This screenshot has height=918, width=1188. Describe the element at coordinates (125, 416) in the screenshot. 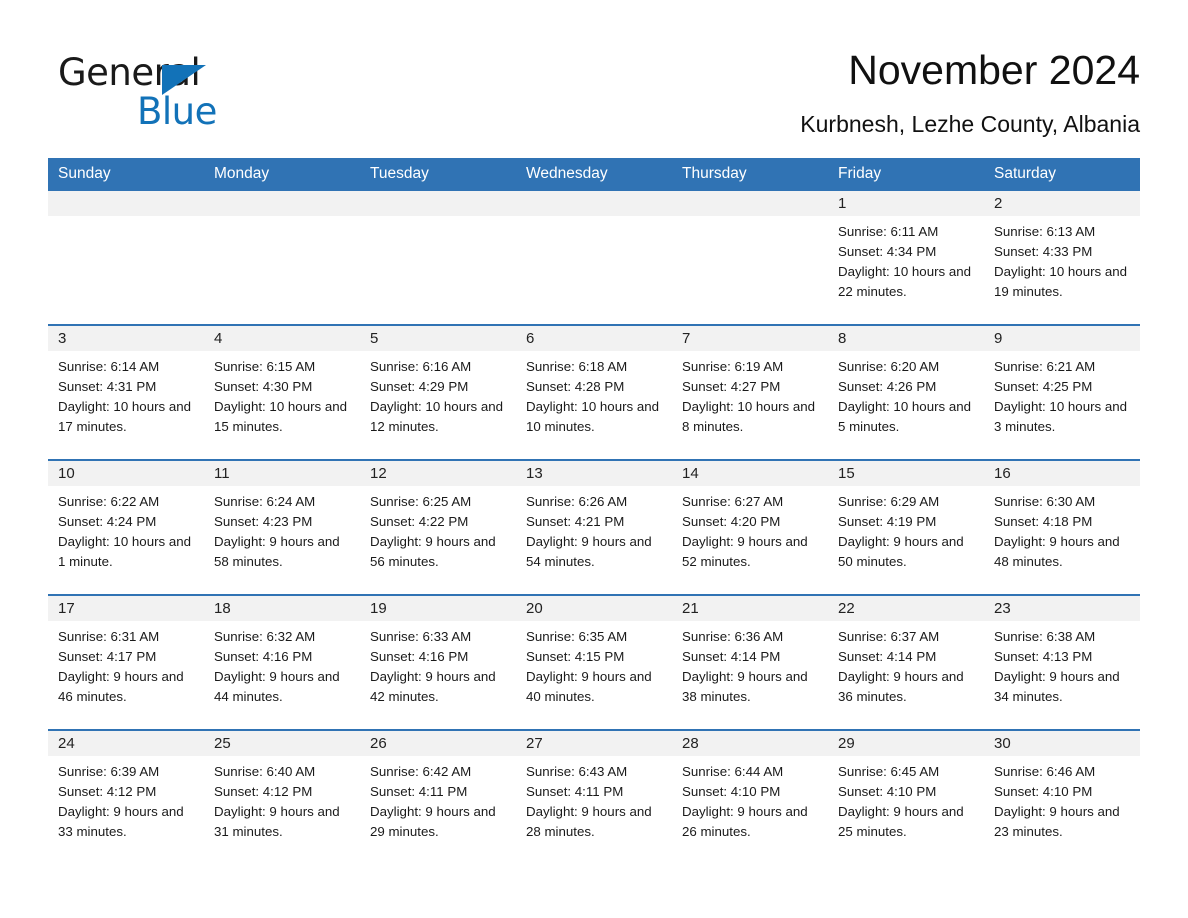

I see `daylight-text: Daylight: 10 hours and 17 minutes.` at that location.